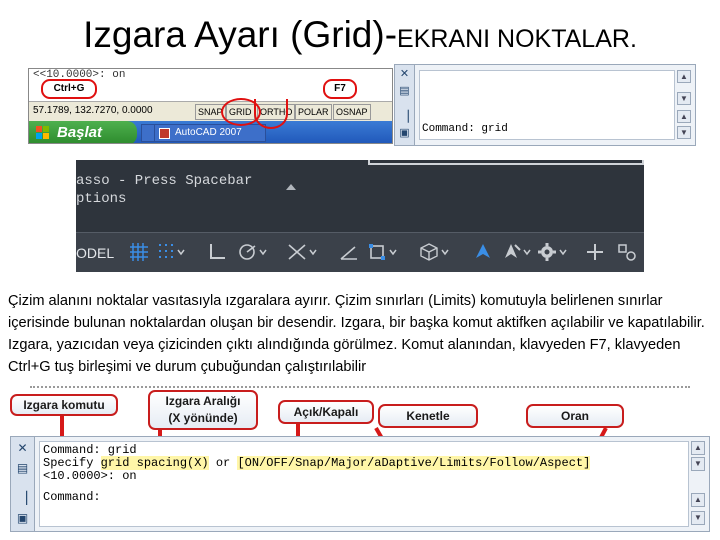 This screenshot has width=720, height=540. Describe the element at coordinates (313, 252) in the screenshot. I see `isodraft-dropdown-icon` at that location.